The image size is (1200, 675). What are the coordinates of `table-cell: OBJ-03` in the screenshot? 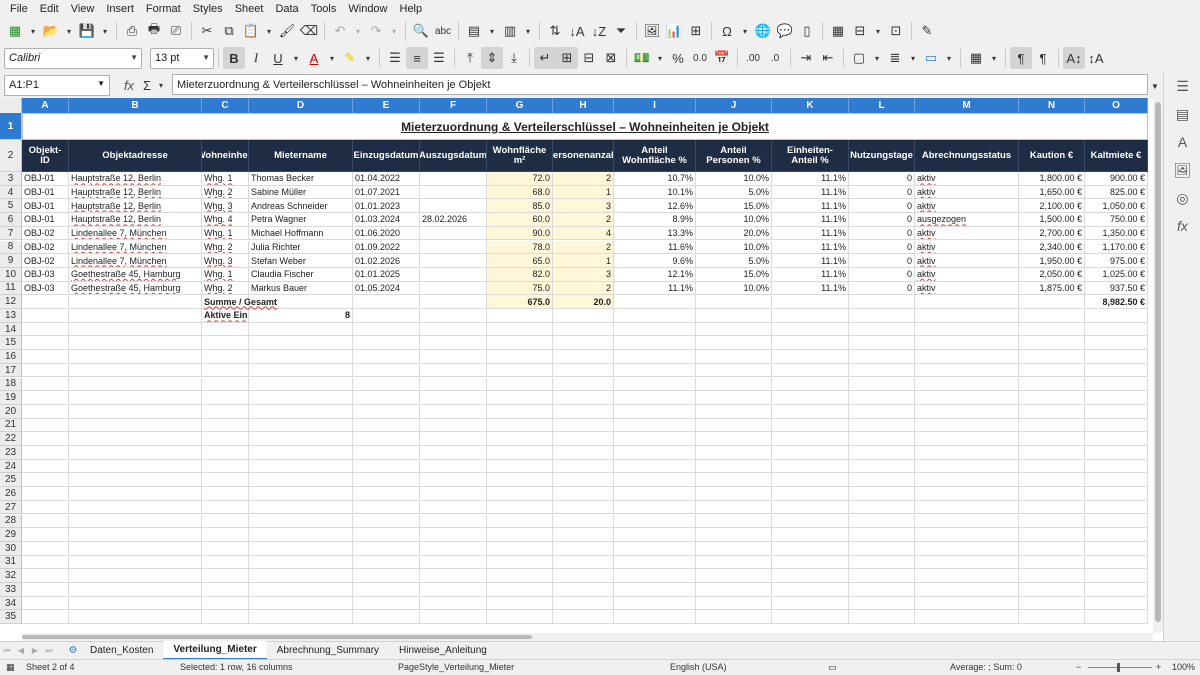 It's located at (45, 274).